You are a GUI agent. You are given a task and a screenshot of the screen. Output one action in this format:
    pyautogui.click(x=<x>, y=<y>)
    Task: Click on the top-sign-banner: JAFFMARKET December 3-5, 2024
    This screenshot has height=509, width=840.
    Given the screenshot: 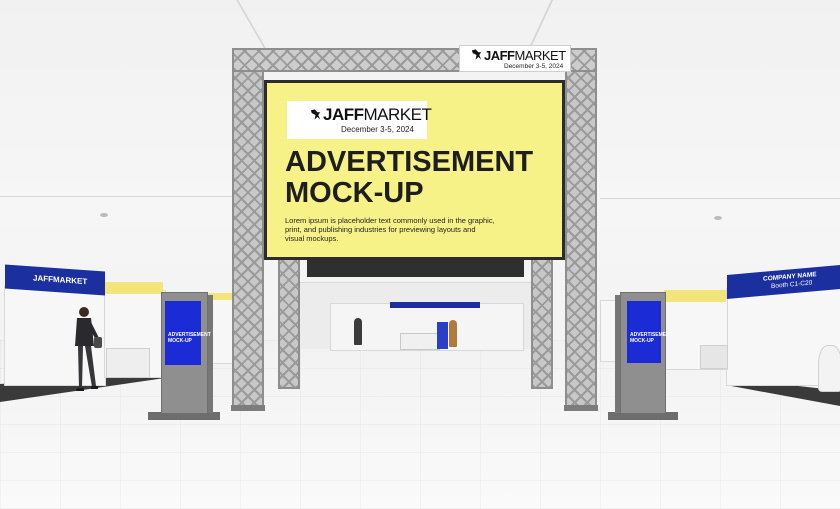 What is the action you would take?
    pyautogui.click(x=515, y=58)
    